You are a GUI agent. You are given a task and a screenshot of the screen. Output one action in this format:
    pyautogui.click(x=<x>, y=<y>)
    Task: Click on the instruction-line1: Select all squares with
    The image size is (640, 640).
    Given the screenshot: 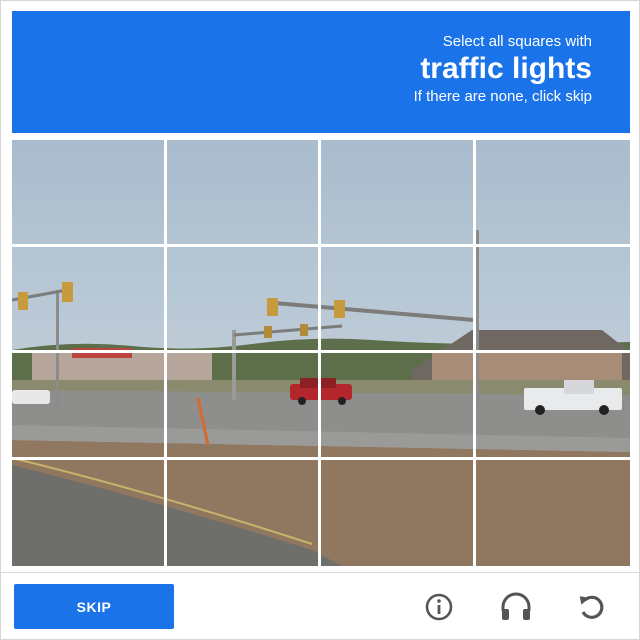 What is the action you would take?
    pyautogui.click(x=517, y=41)
    